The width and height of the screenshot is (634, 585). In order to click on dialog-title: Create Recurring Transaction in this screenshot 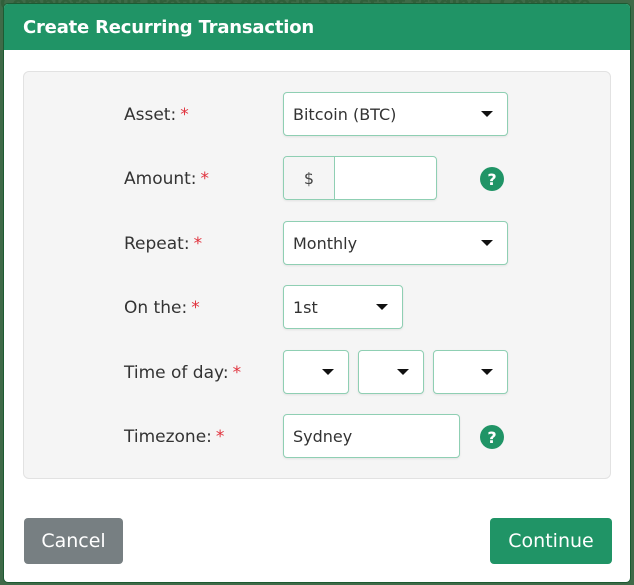, I will do `click(168, 27)`.